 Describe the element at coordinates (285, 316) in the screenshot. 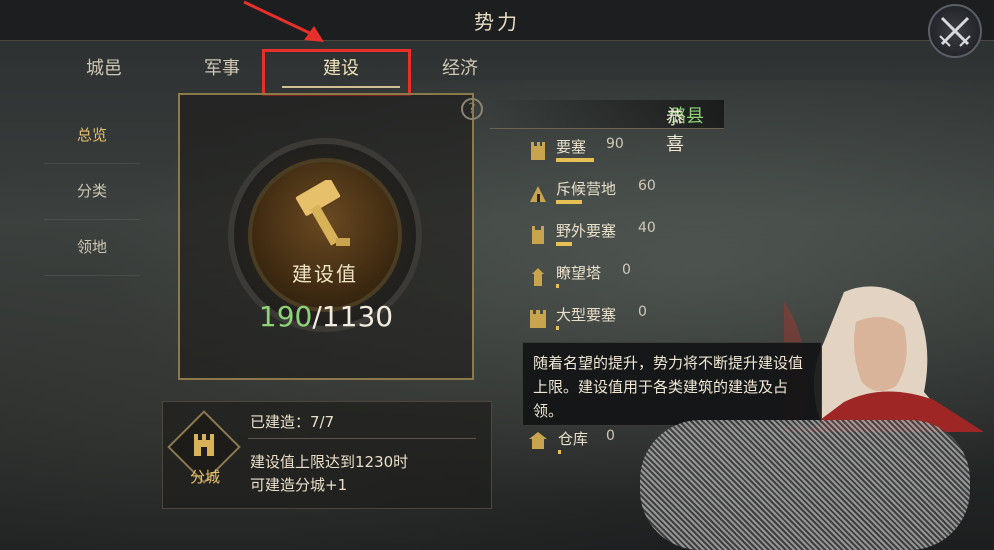

I see `construction-current-value: 190` at that location.